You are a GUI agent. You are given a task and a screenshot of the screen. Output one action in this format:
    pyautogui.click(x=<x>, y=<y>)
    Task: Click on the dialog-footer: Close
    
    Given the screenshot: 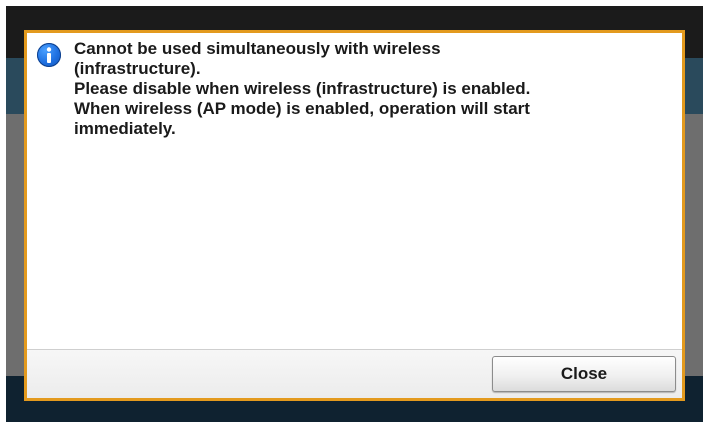 What is the action you would take?
    pyautogui.click(x=354, y=373)
    